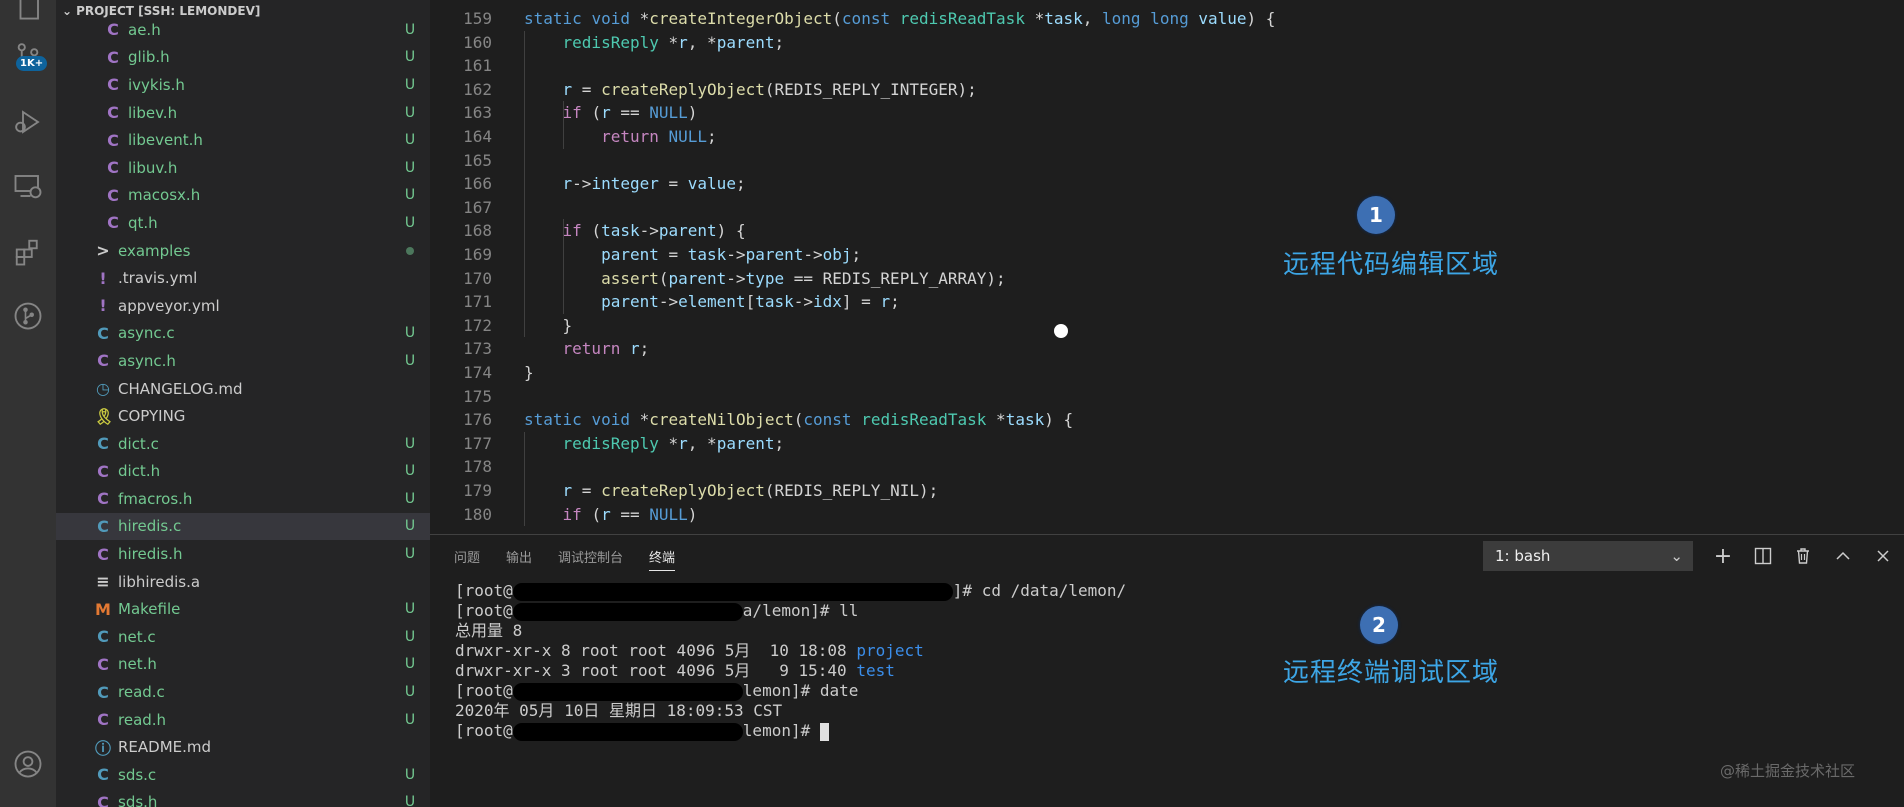  What do you see at coordinates (1105, 467) in the screenshot?
I see `code-line: 178` at bounding box center [1105, 467].